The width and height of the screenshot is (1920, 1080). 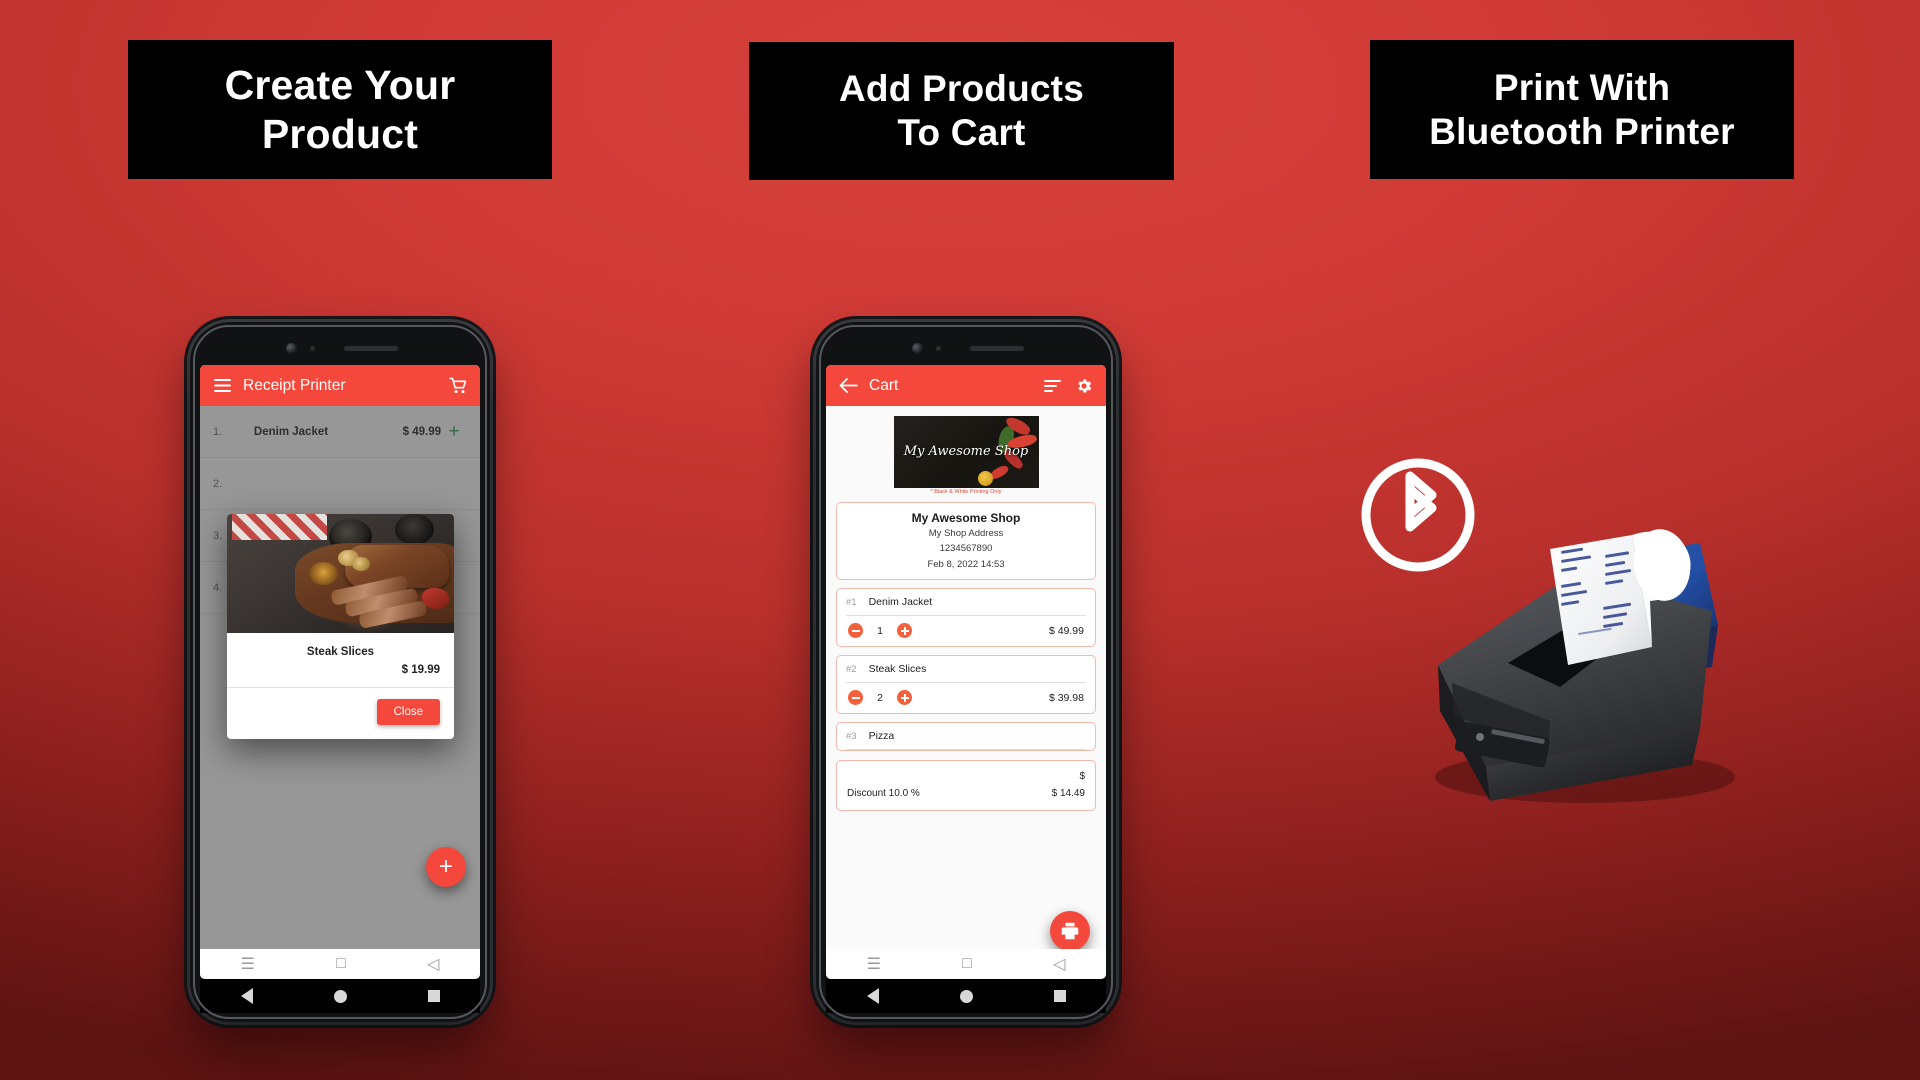 What do you see at coordinates (851, 736) in the screenshot?
I see `cart-item-index: #3` at bounding box center [851, 736].